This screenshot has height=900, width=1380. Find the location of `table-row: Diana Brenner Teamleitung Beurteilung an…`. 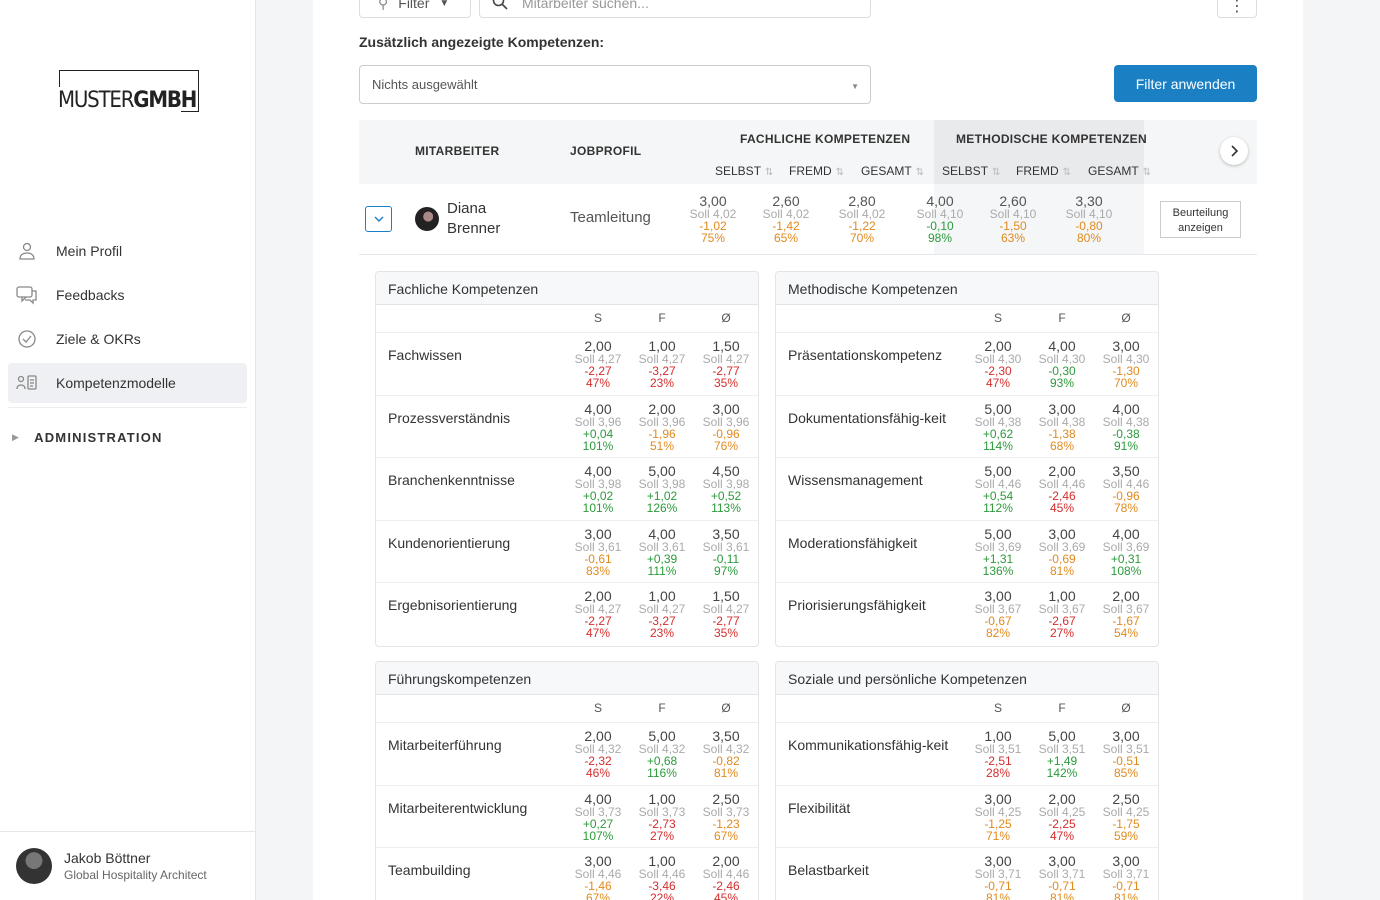

table-row: Diana Brenner Teamleitung Beurteilung an… is located at coordinates (808, 219).